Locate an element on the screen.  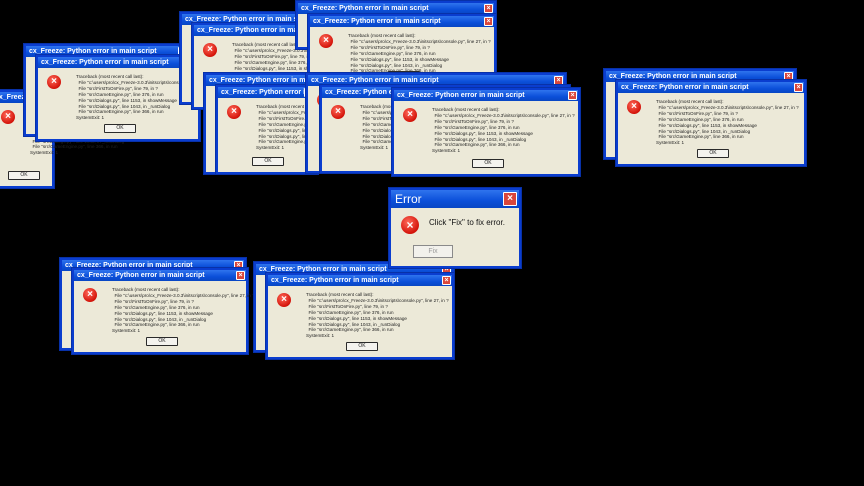
error-dialog: Error × × Click "Fix" to fix error. Fix is located at coordinates (455, 228).